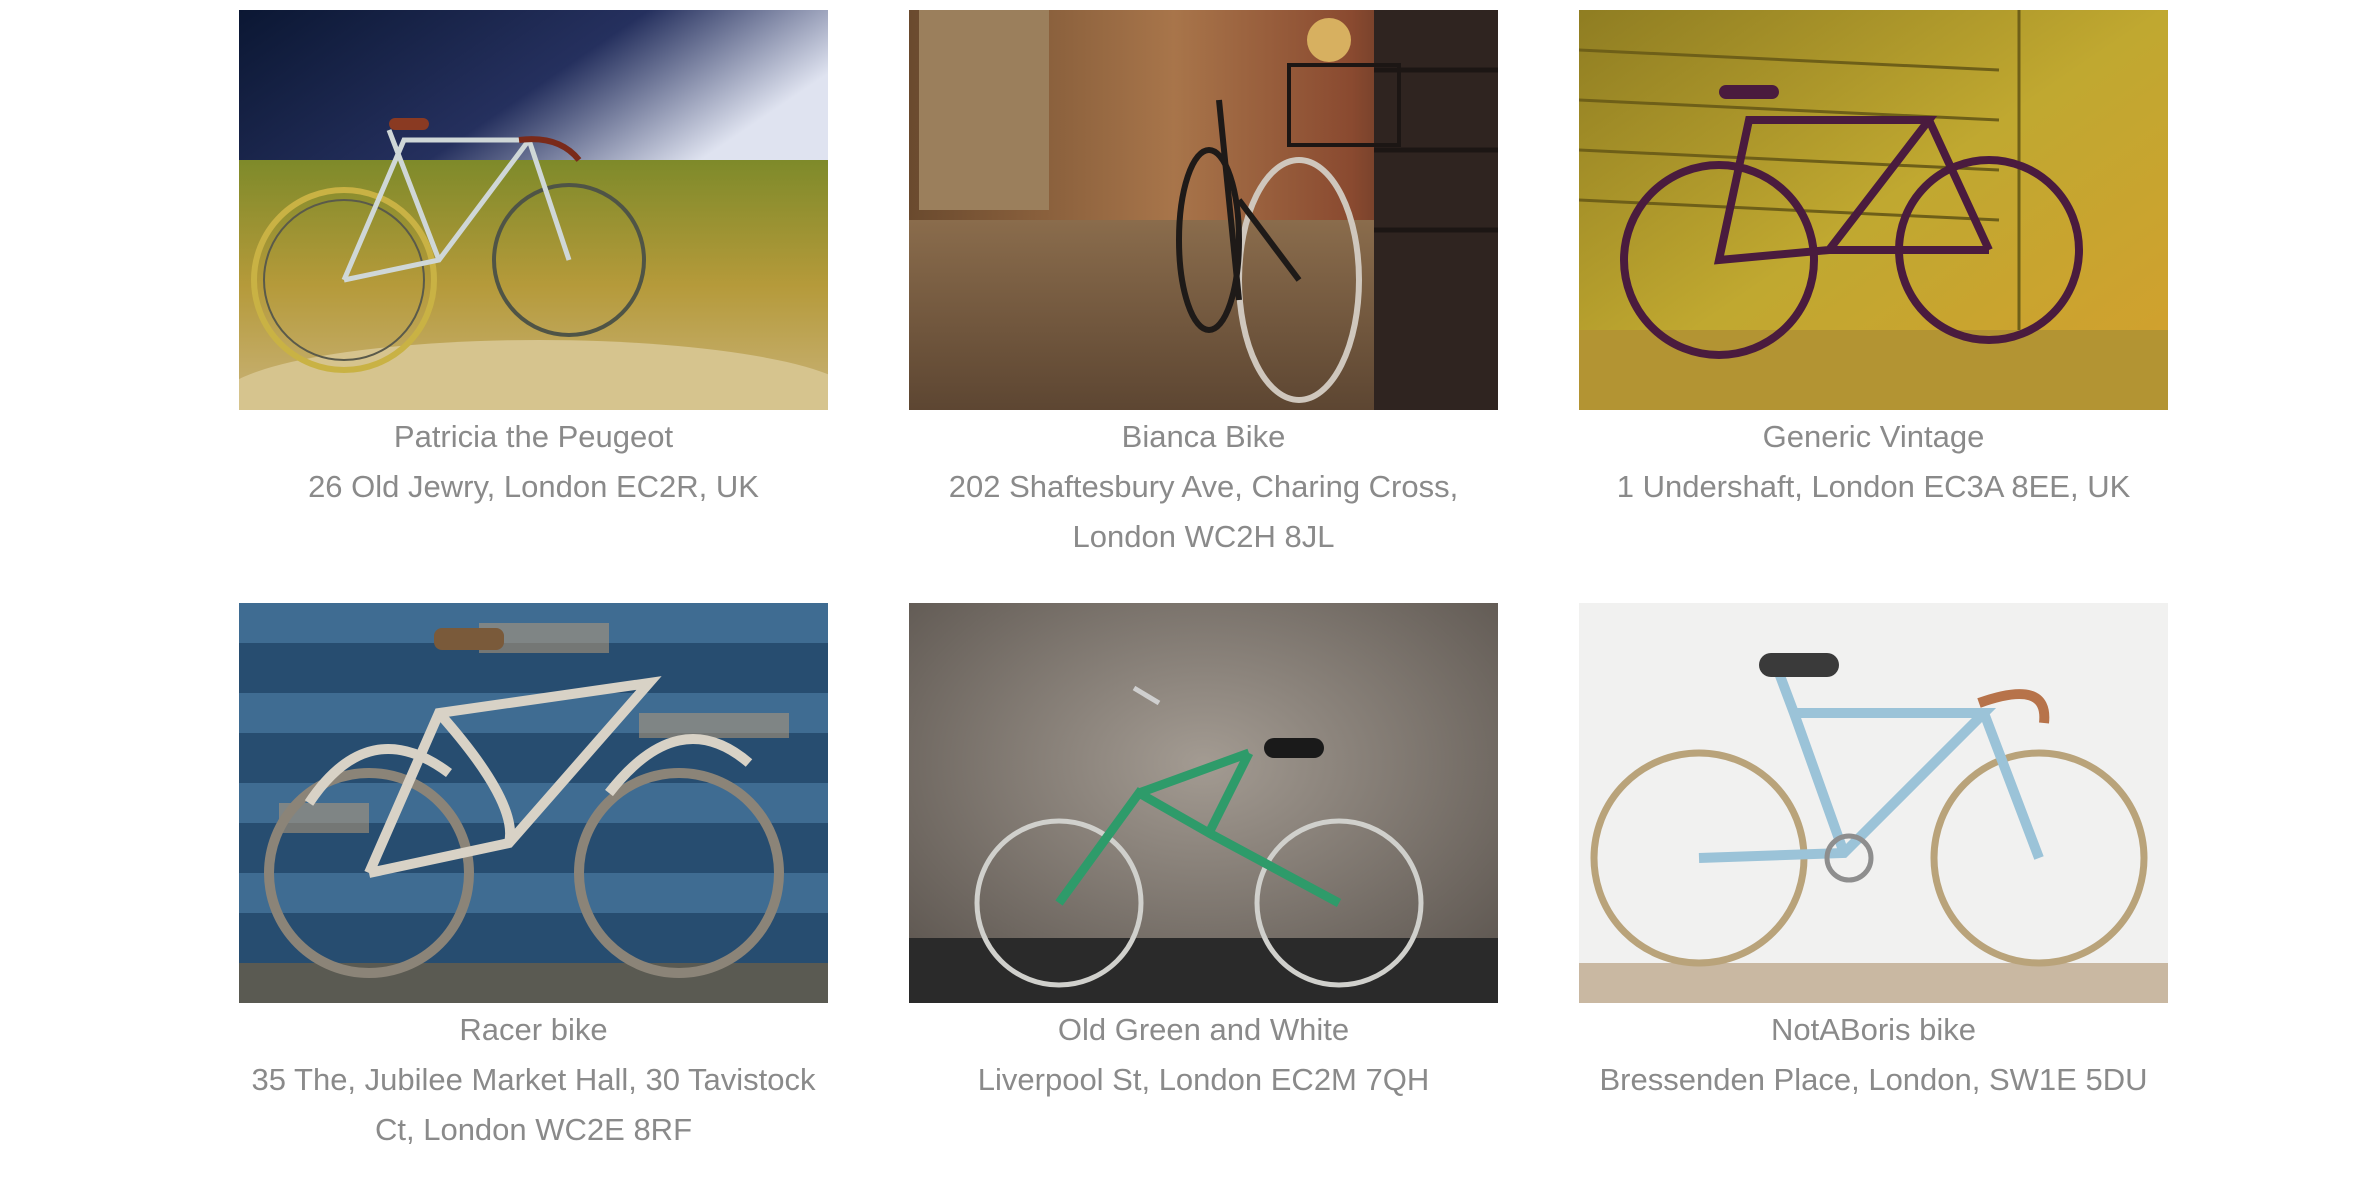 The width and height of the screenshot is (2380, 1196). What do you see at coordinates (533, 486) in the screenshot?
I see `bike-address: 26 Old Jewry, London EC2R, UK` at bounding box center [533, 486].